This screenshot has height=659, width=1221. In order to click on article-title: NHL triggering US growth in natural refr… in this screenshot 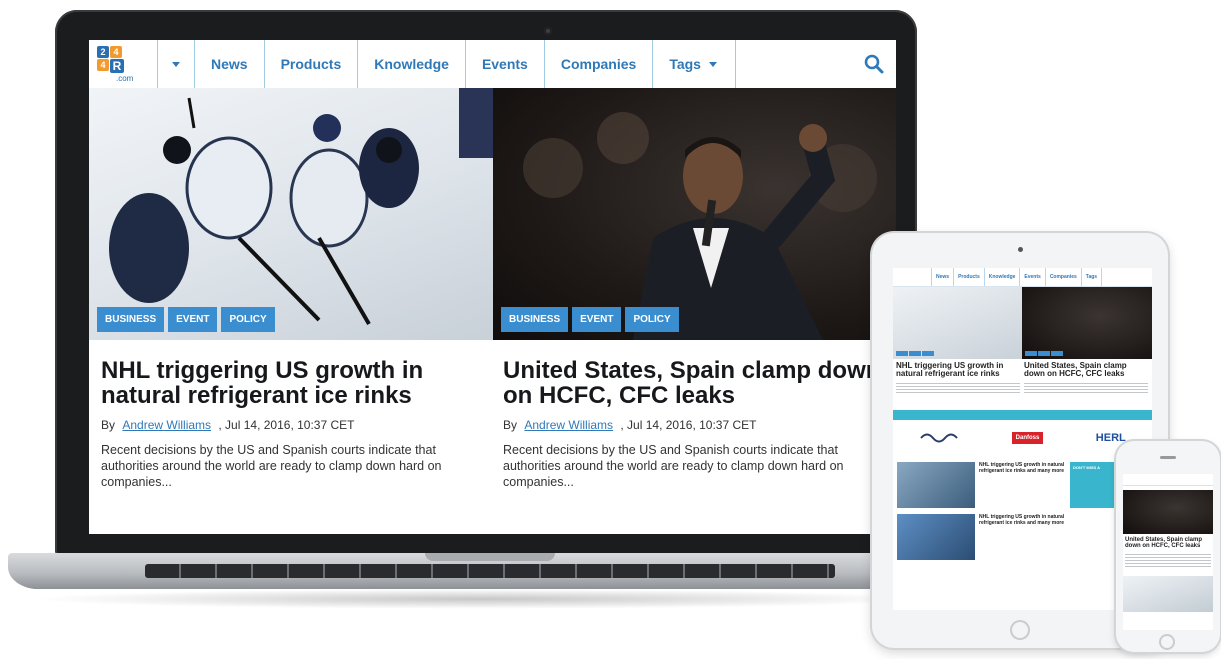, I will do `click(296, 383)`.